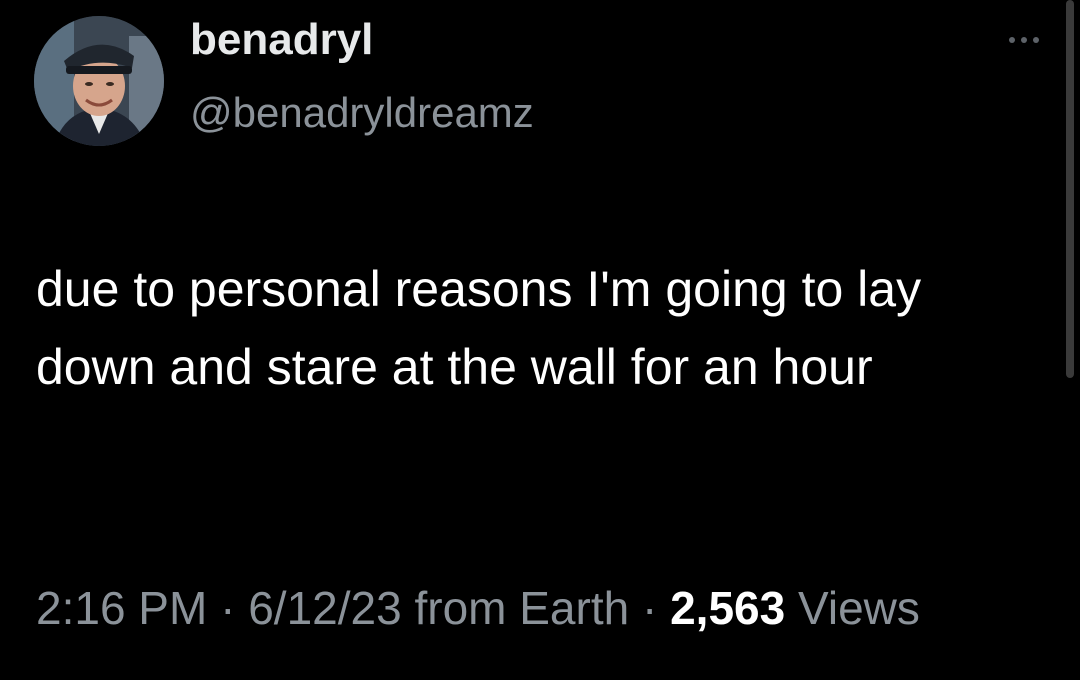 The width and height of the screenshot is (1080, 680). What do you see at coordinates (324, 608) in the screenshot?
I see `tweet-date: 6/12/23` at bounding box center [324, 608].